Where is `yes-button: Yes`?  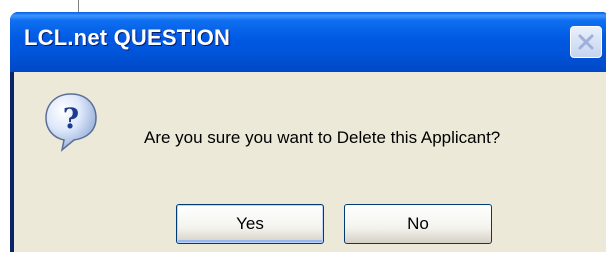 yes-button: Yes is located at coordinates (250, 224).